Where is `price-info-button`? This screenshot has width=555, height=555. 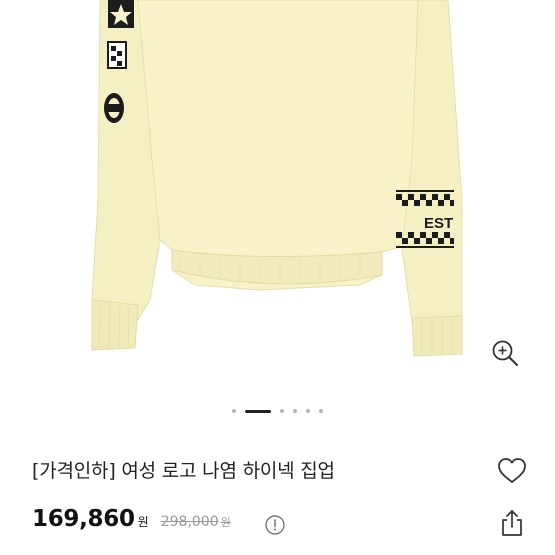 price-info-button is located at coordinates (275, 525).